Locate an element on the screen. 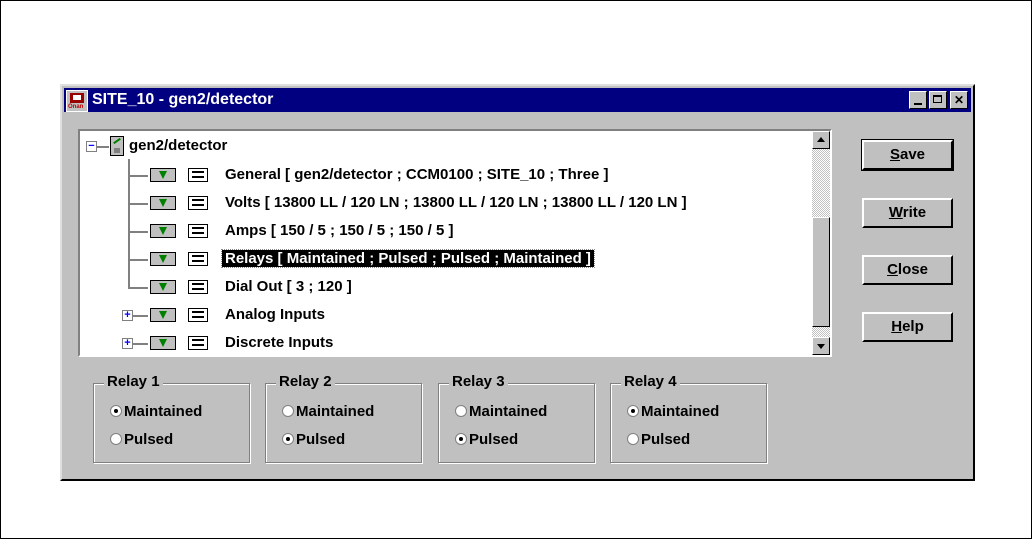  tree-root: gen2/detector is located at coordinates (178, 146).